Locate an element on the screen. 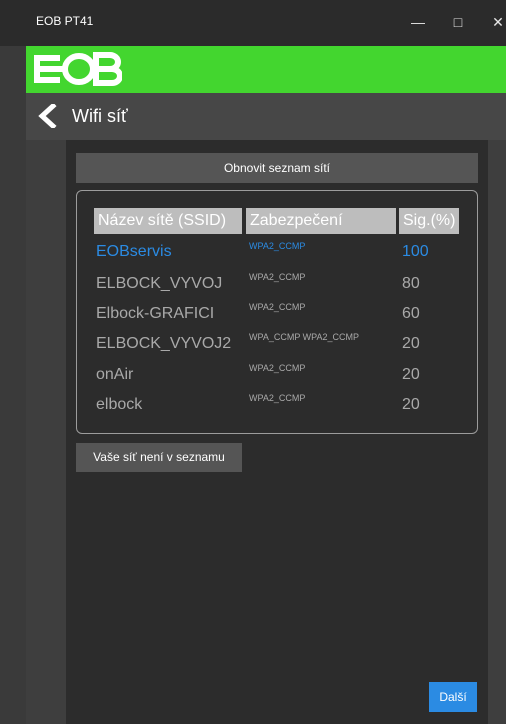 This screenshot has height=724, width=506. title-bar: EOB PT41 — □ ✕ is located at coordinates (253, 23).